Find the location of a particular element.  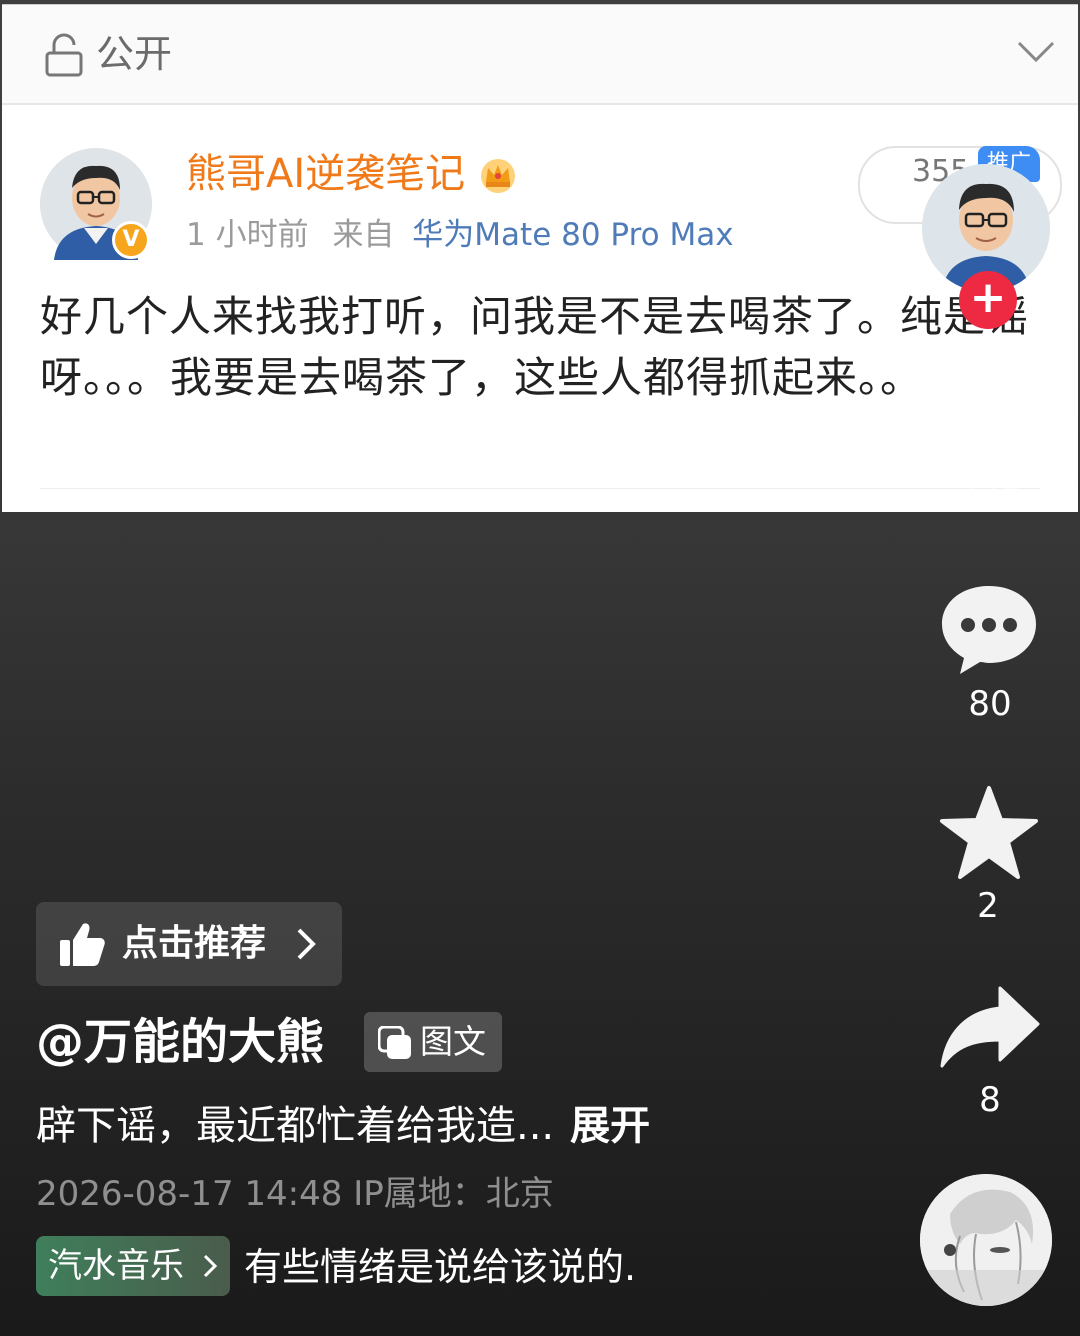

star-icon is located at coordinates (989, 833).